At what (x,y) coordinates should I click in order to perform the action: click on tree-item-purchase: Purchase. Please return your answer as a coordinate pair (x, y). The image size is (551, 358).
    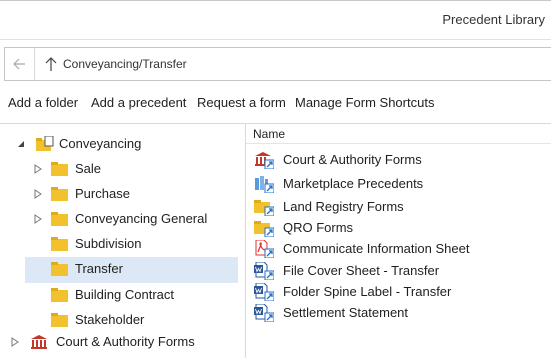
    Looking at the image, I should click on (122, 194).